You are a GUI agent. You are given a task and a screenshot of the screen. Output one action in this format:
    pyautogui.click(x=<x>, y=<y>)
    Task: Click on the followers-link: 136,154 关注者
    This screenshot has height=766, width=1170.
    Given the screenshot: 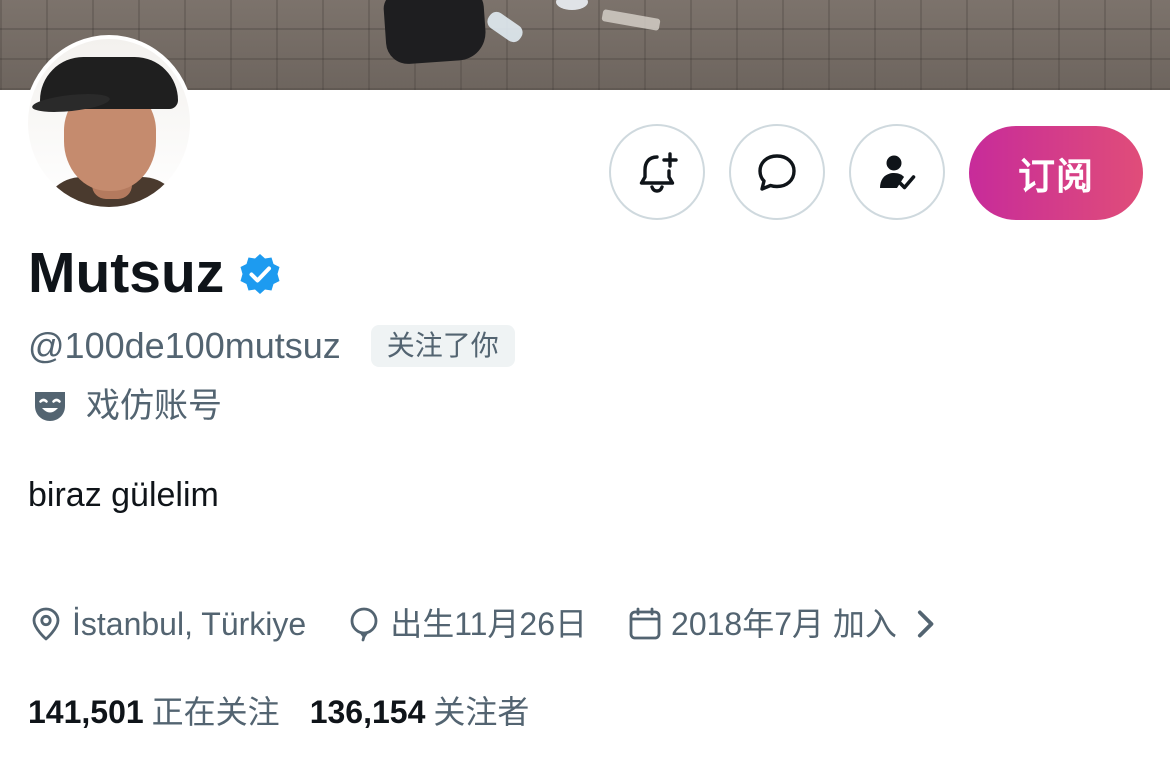 What is the action you would take?
    pyautogui.click(x=420, y=712)
    